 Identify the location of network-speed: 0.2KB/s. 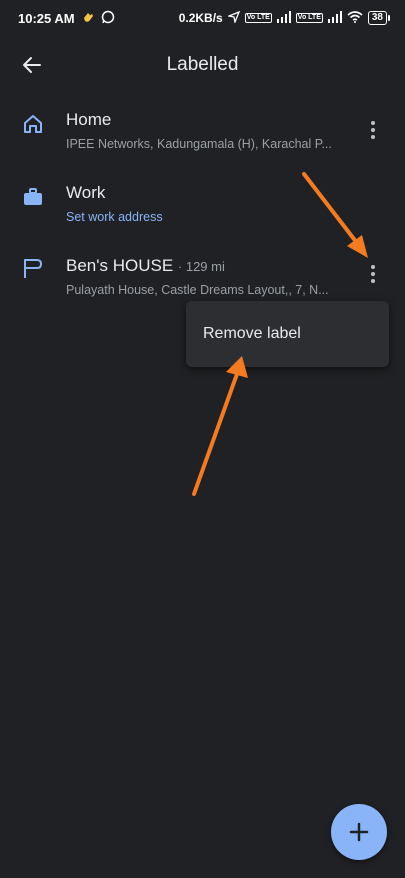
(200, 18).